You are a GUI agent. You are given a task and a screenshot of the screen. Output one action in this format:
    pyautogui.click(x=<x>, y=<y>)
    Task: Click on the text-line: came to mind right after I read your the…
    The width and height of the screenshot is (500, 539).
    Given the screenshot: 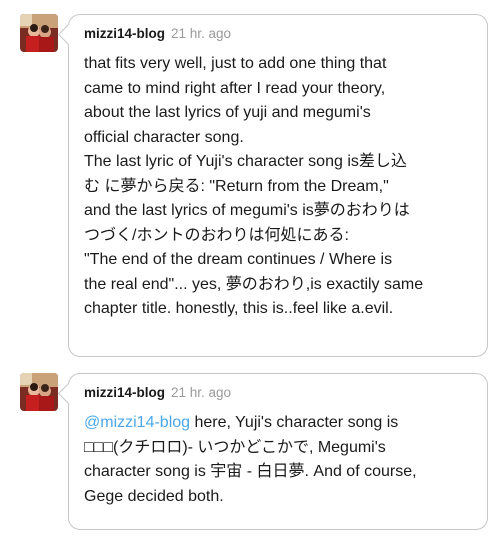 What is the action you would take?
    pyautogui.click(x=235, y=88)
    